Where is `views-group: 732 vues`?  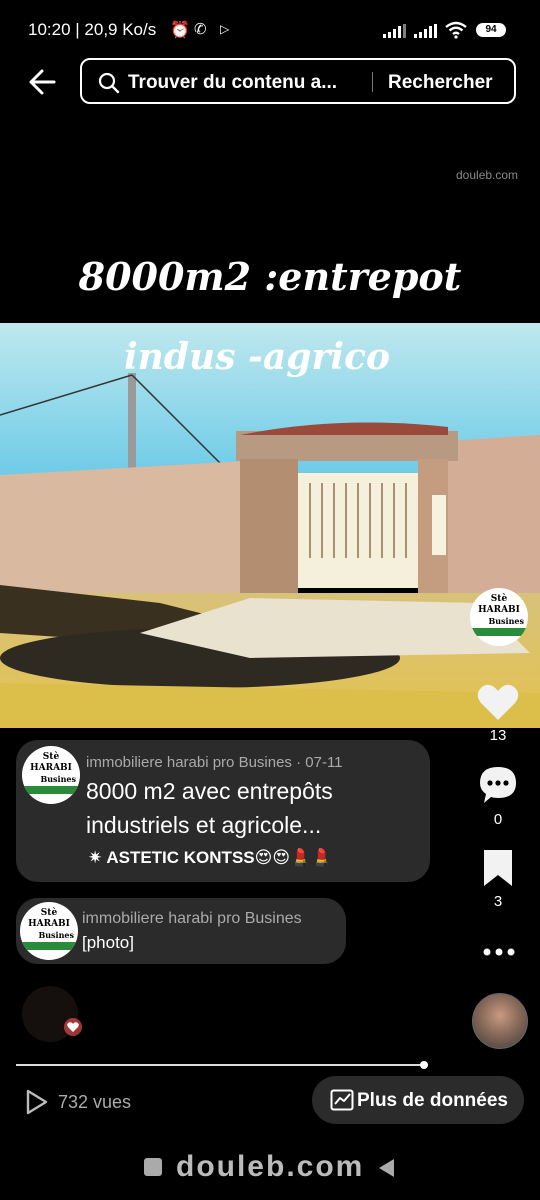 views-group: 732 vues is located at coordinates (77, 1102).